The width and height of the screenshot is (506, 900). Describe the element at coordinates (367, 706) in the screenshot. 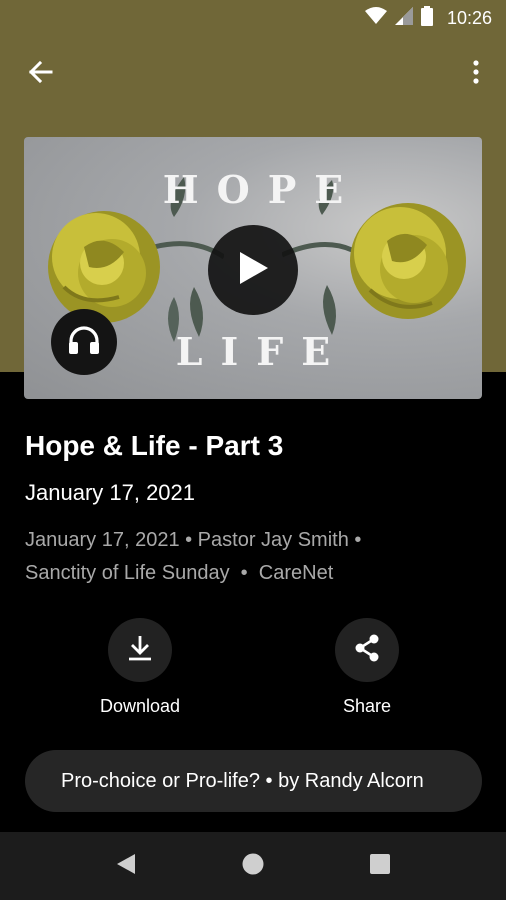

I see `share-label: Share` at that location.